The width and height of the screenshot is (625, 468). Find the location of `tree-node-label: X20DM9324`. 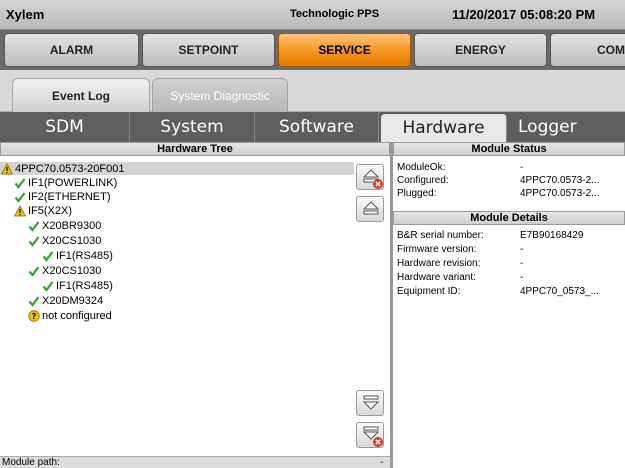

tree-node-label: X20DM9324 is located at coordinates (73, 300).